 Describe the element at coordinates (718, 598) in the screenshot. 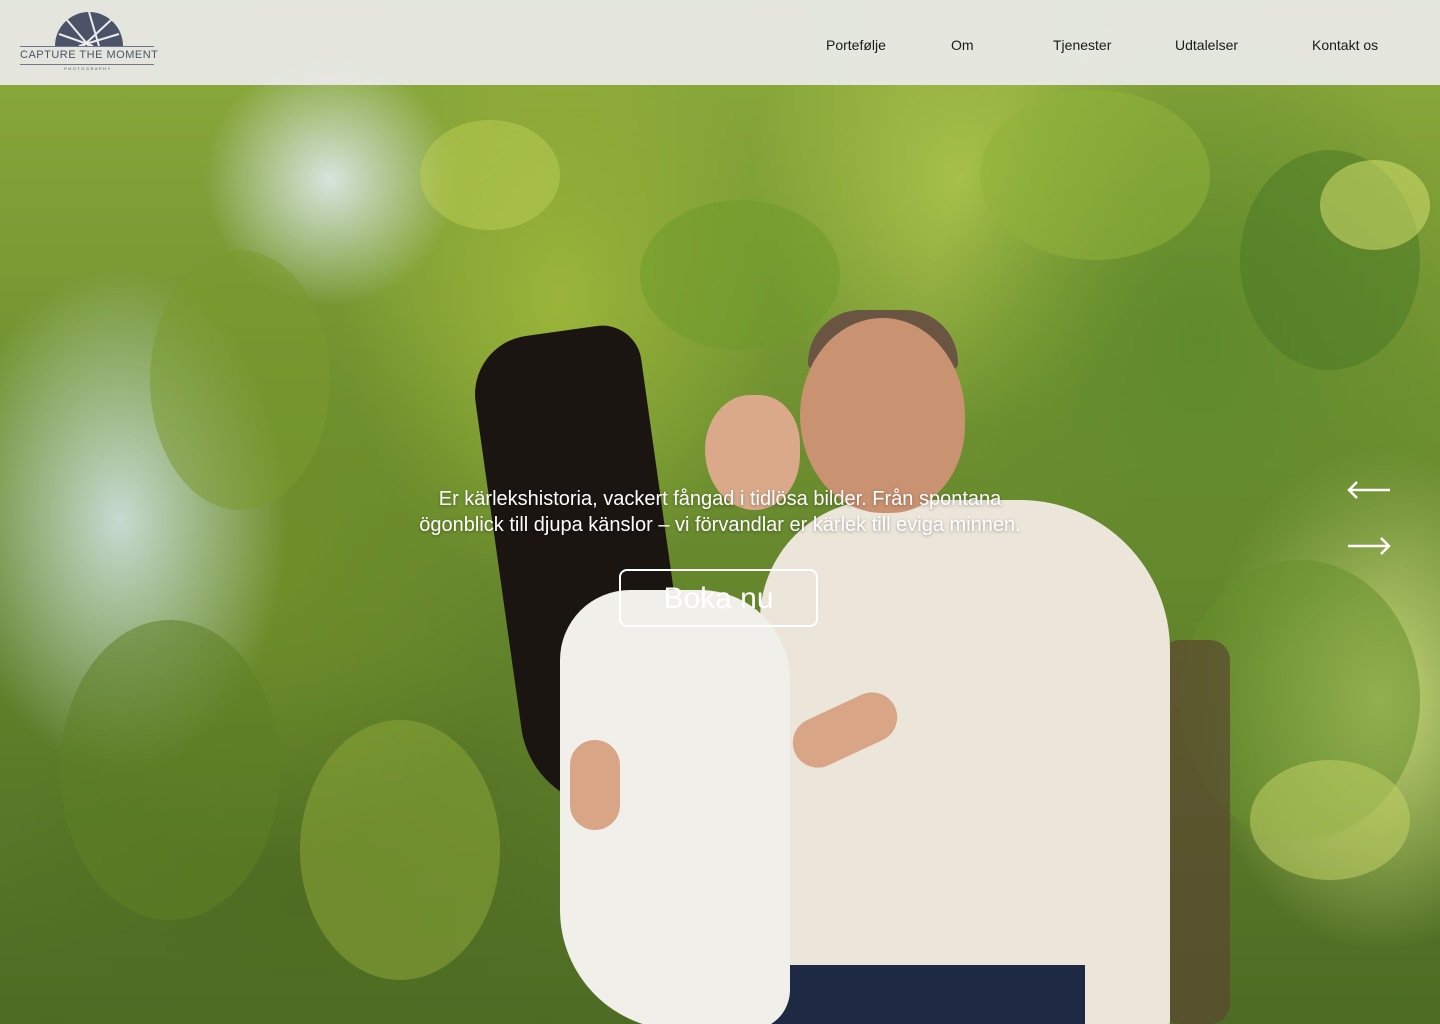

I see `book-now-button: Boka nu` at that location.